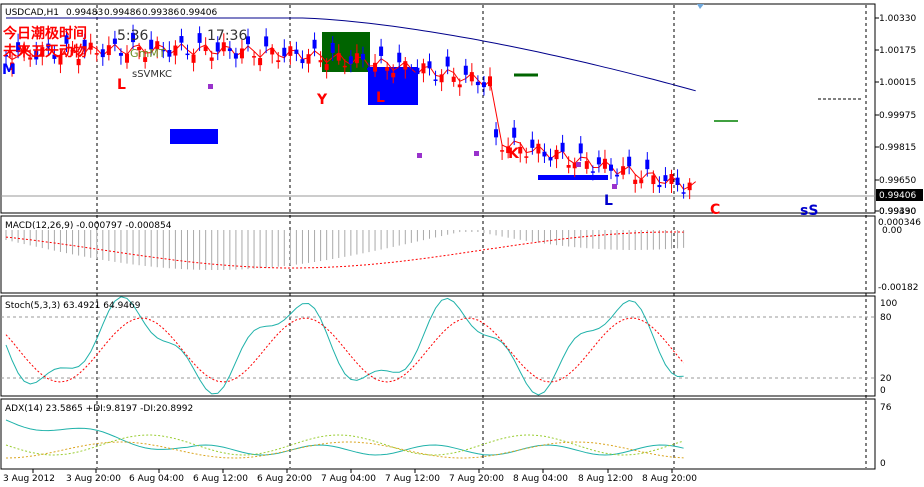 The height and width of the screenshot is (487, 924). I want to click on stoch-title: Stoch(5,3,3) 63.4921 64.9469, so click(73, 306).